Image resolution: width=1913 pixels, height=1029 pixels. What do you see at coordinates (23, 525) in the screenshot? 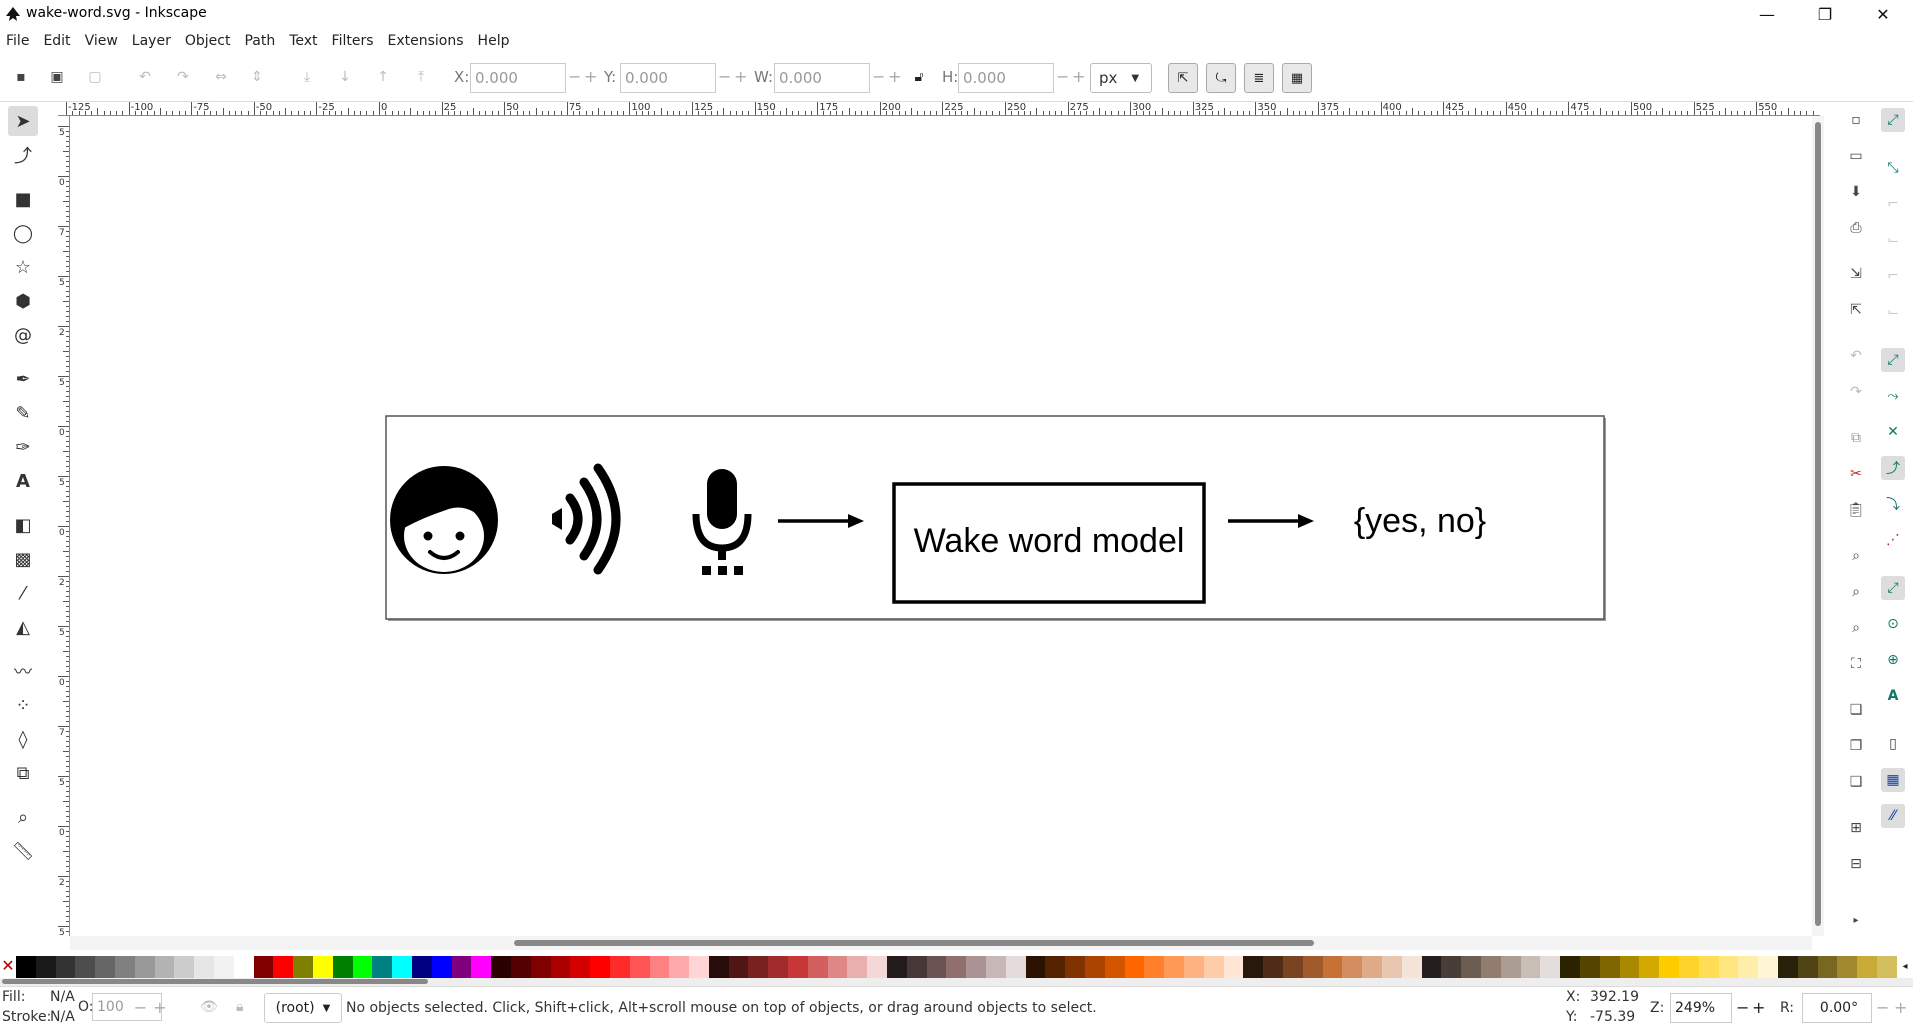
I see `gradient-tool: ◧` at bounding box center [23, 525].